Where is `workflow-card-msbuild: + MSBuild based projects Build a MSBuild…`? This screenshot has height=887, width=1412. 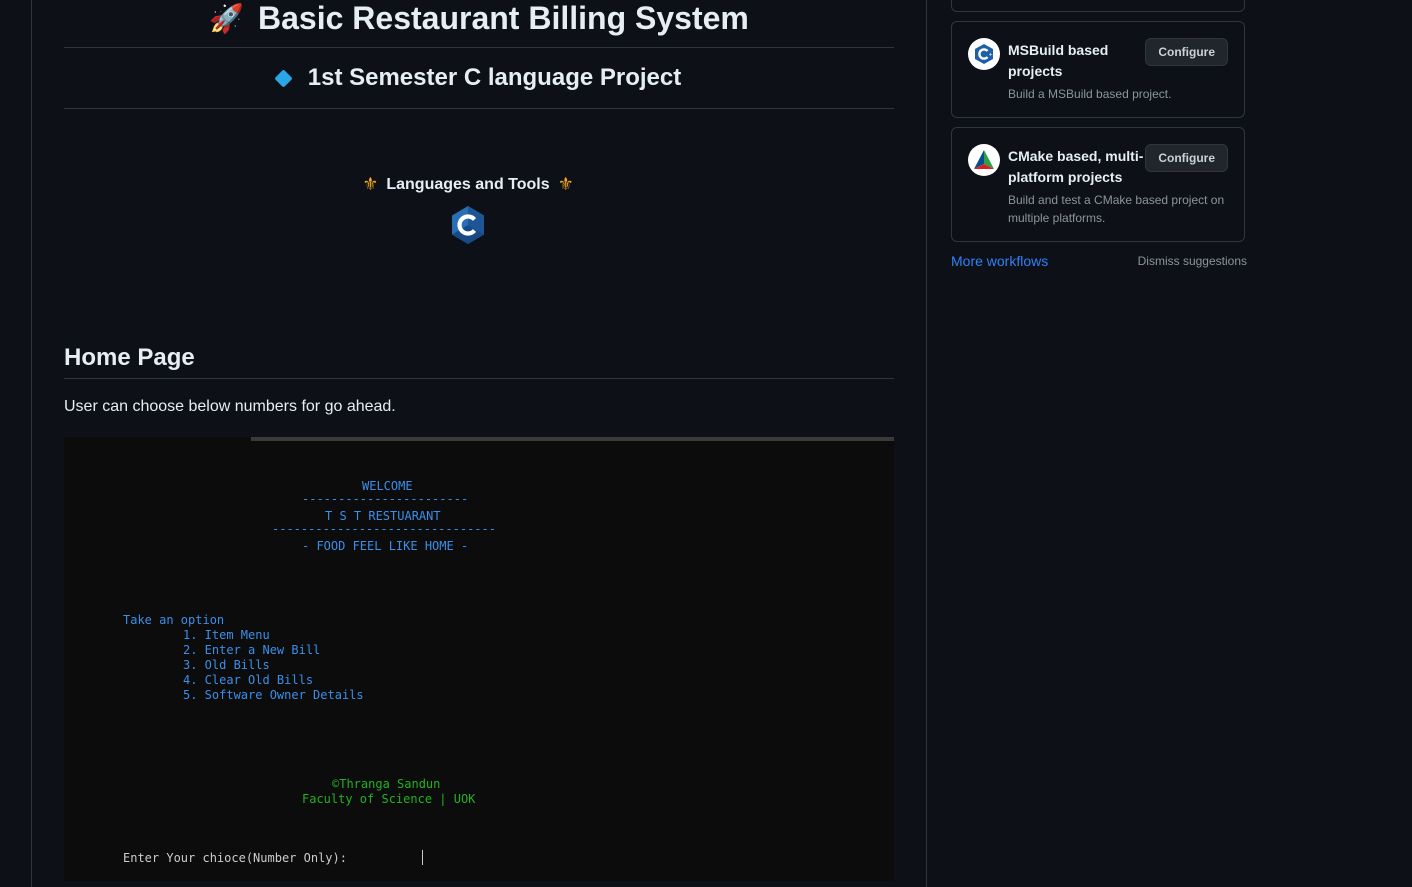 workflow-card-msbuild: + MSBuild based projects Build a MSBuild… is located at coordinates (1098, 69).